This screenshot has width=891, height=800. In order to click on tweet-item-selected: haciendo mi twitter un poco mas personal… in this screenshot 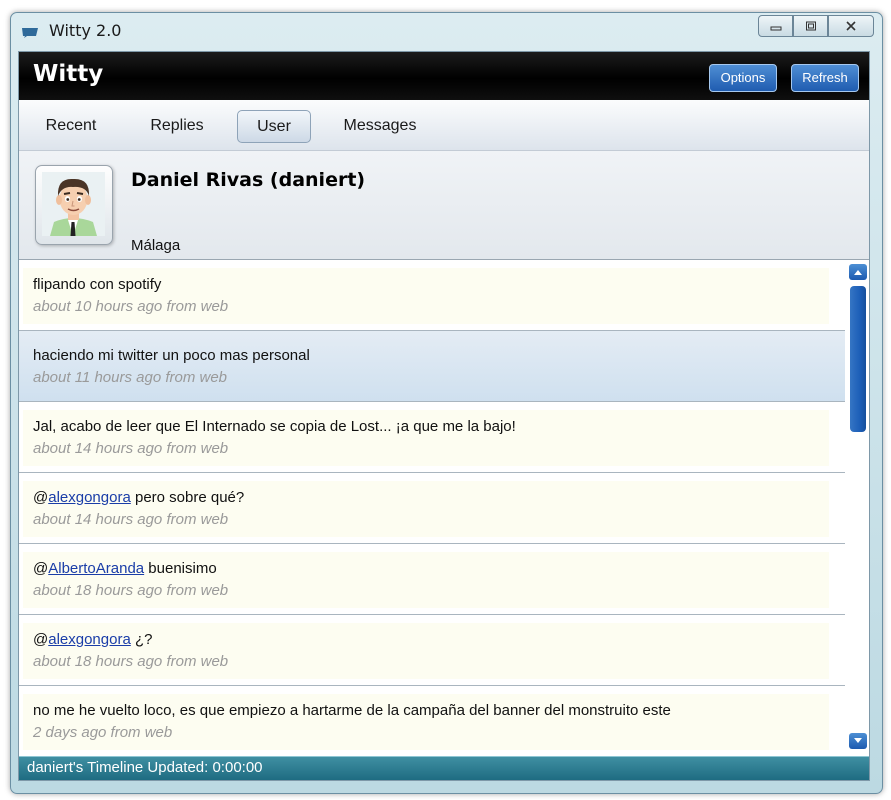, I will do `click(432, 366)`.